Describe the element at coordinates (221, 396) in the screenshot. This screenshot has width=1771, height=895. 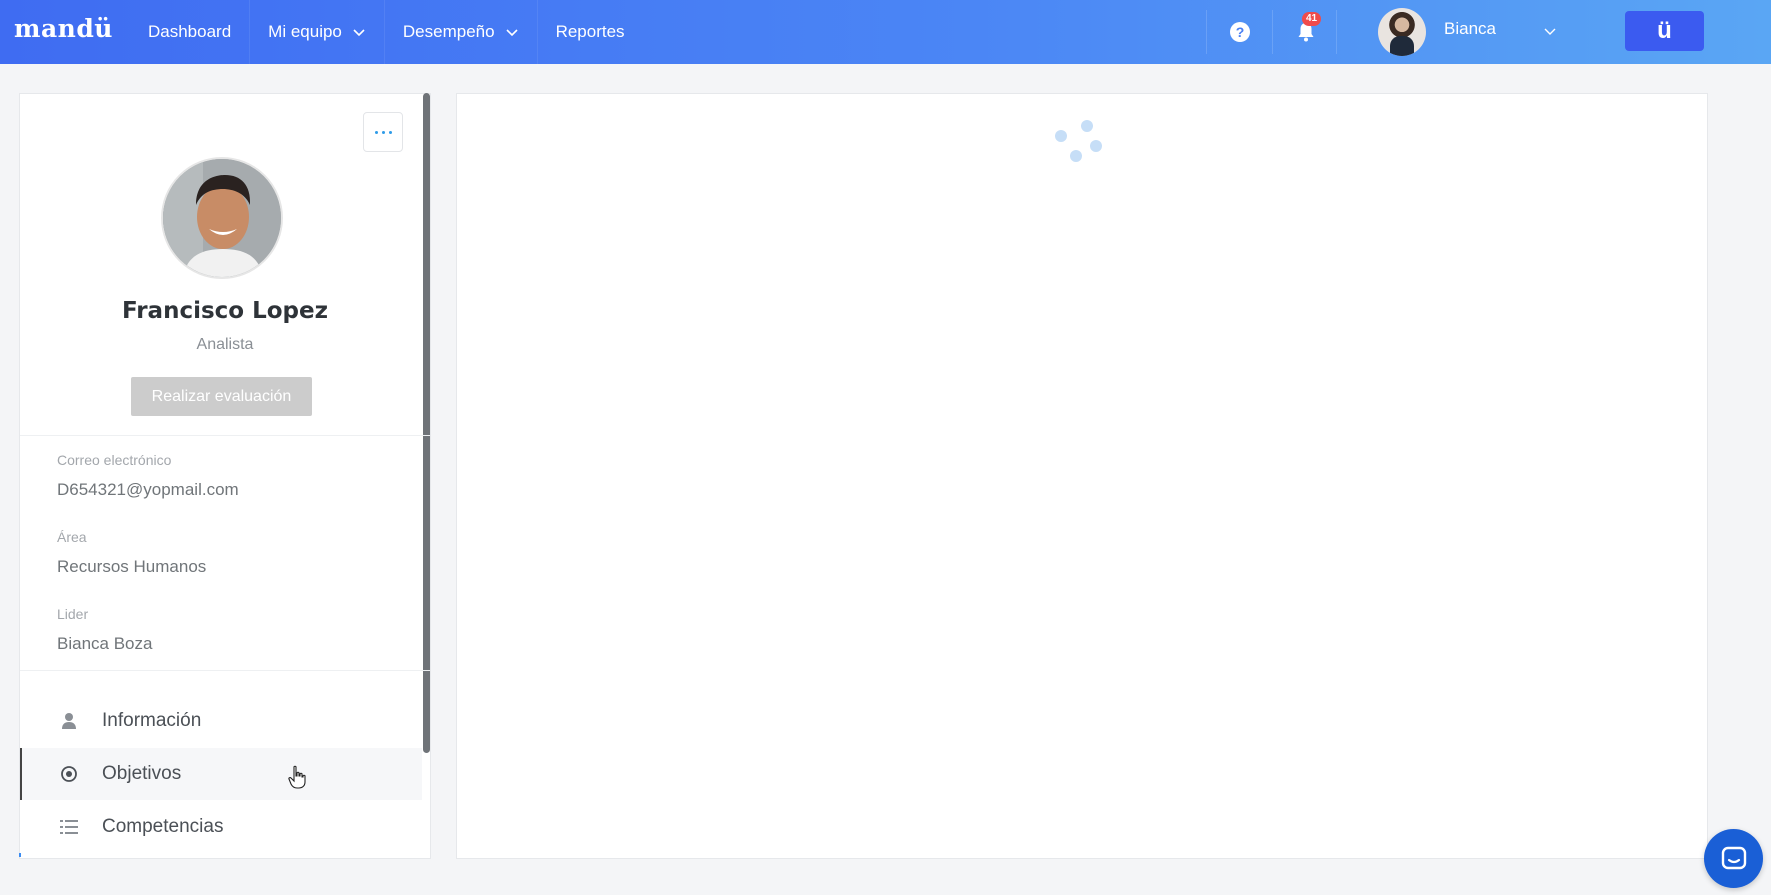
I see `realizar-evaluacion-button: Realizar evaluación` at that location.